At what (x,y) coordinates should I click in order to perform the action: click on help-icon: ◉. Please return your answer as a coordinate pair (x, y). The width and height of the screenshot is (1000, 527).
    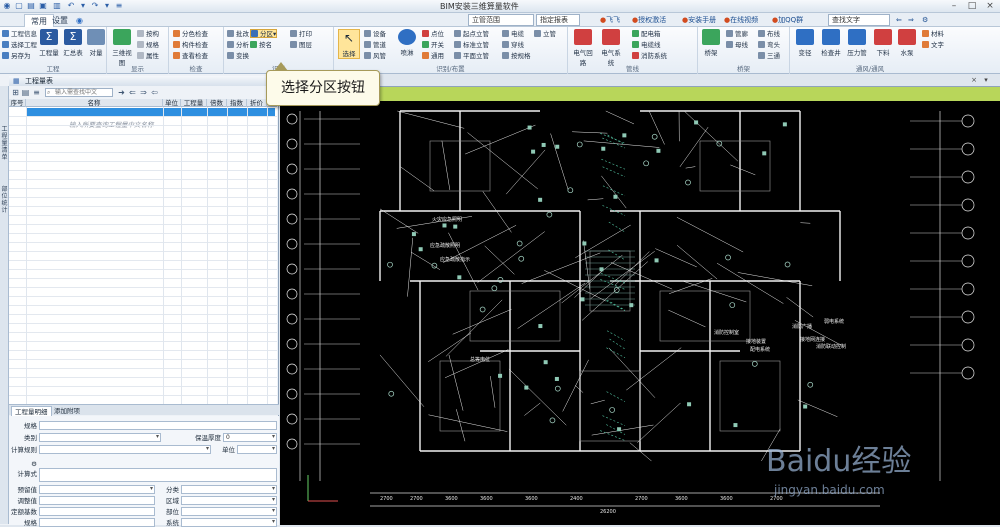
    Looking at the image, I should click on (79, 20).